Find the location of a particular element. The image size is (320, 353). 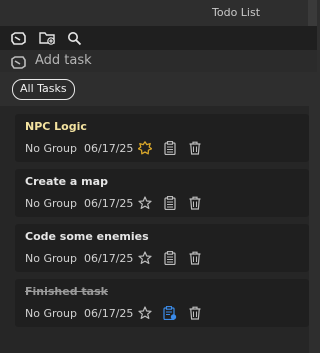

task-card: Finished task No Group 06/17/25 is located at coordinates (162, 303).